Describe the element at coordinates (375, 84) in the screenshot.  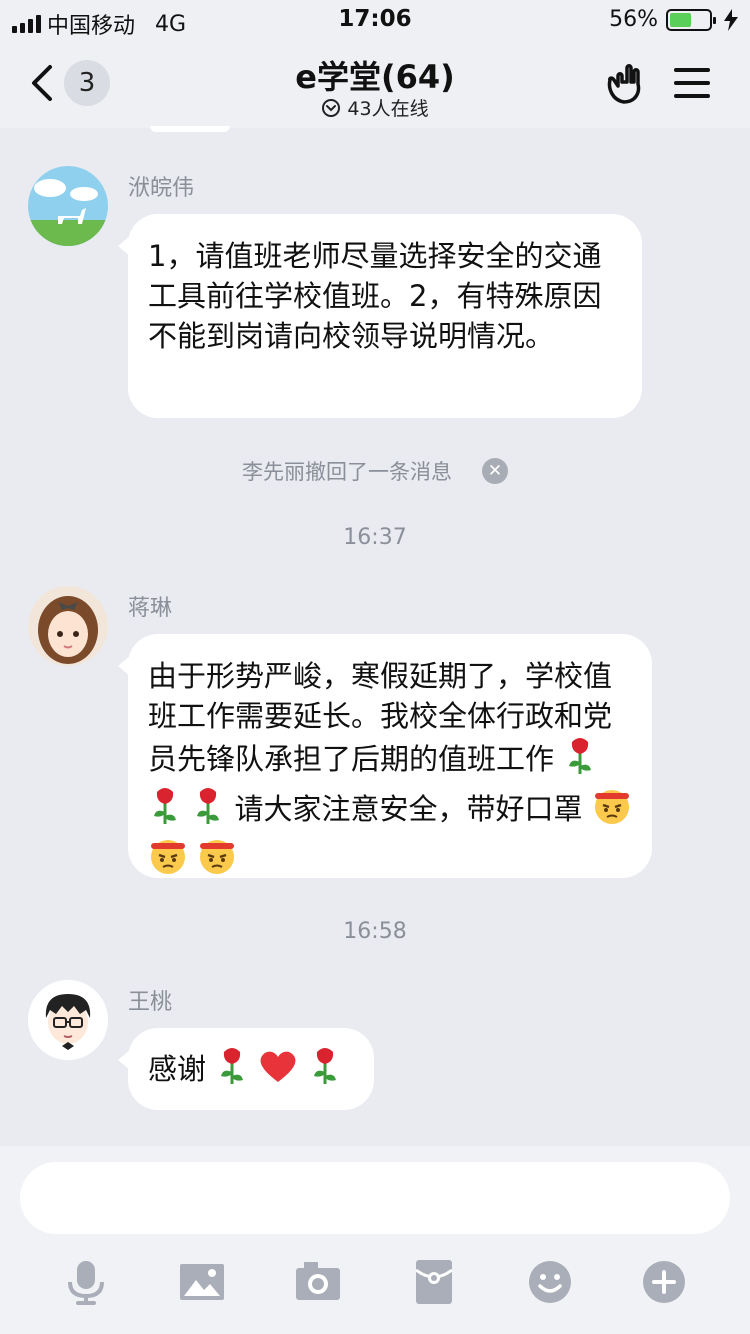
I see `chat-header: 3 e学堂(64) 43人在线` at that location.